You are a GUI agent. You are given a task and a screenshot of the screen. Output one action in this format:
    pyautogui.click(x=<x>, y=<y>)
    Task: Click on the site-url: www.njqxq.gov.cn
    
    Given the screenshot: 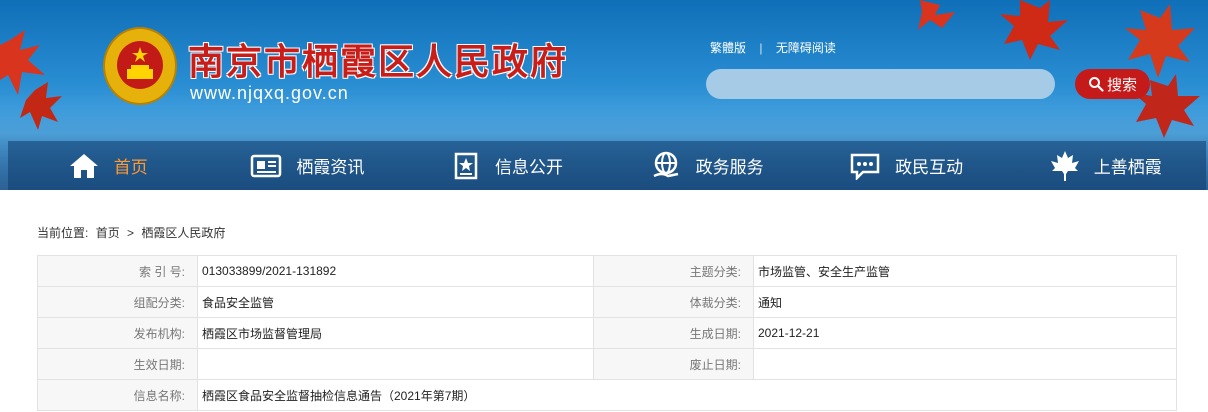 What is the action you would take?
    pyautogui.click(x=269, y=93)
    